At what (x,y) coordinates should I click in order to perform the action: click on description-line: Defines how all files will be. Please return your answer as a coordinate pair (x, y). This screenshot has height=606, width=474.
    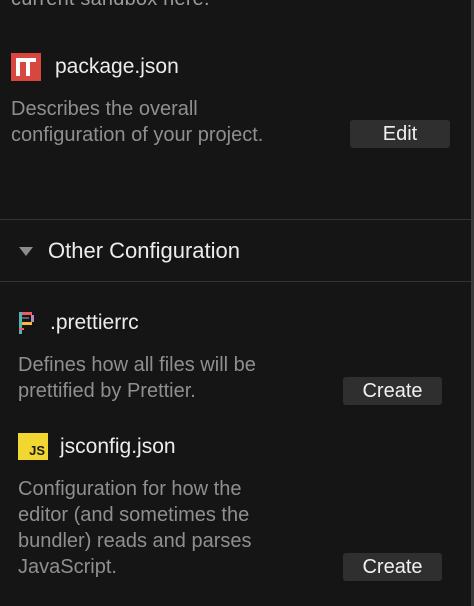
    Looking at the image, I should click on (137, 365).